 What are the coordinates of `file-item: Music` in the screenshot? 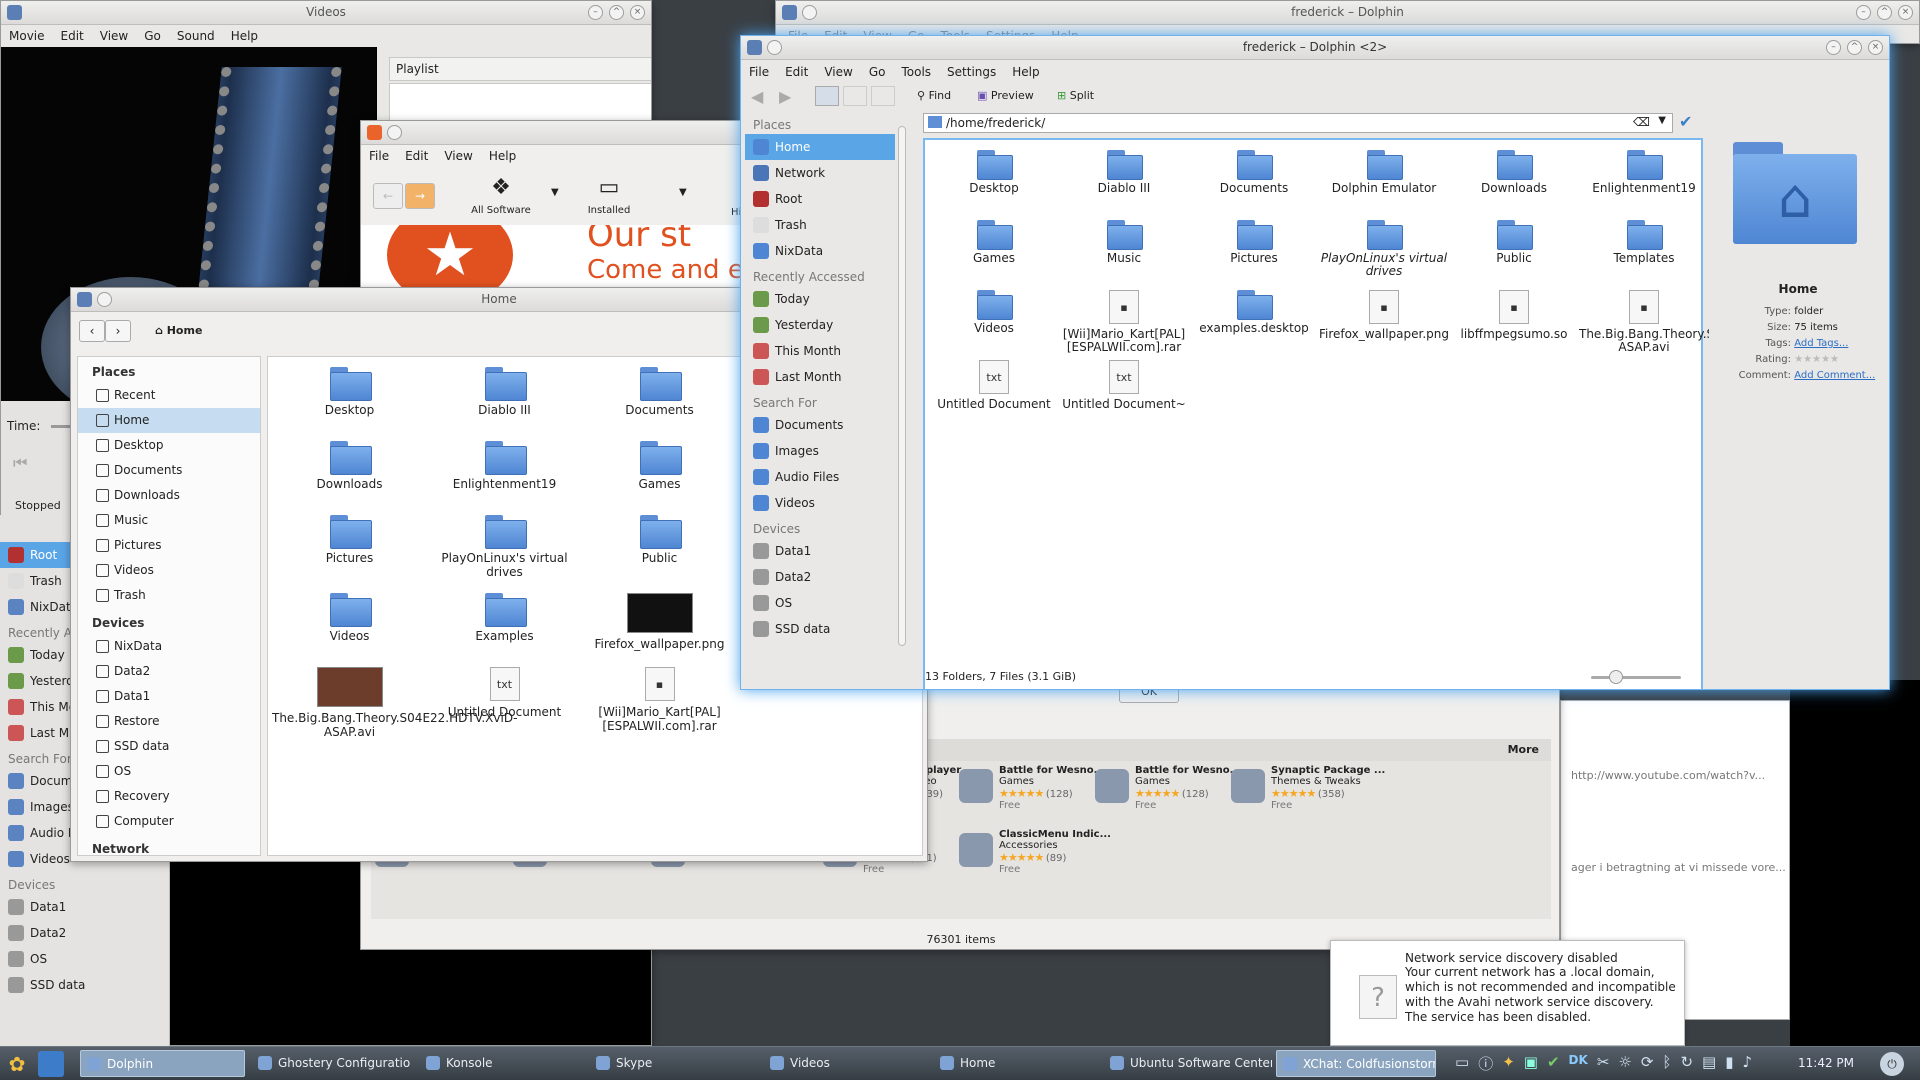 It's located at (1124, 251).